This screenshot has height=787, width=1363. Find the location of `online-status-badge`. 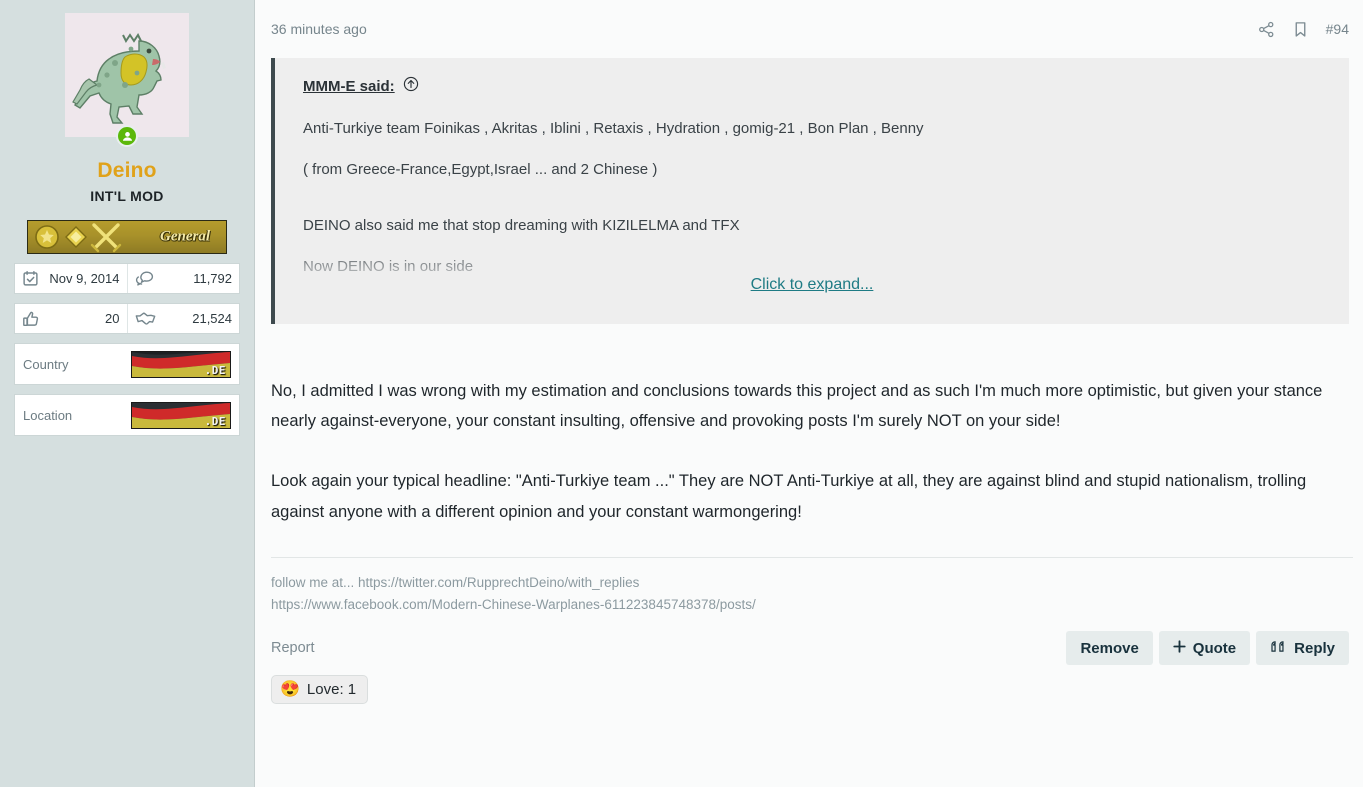

online-status-badge is located at coordinates (127, 136).